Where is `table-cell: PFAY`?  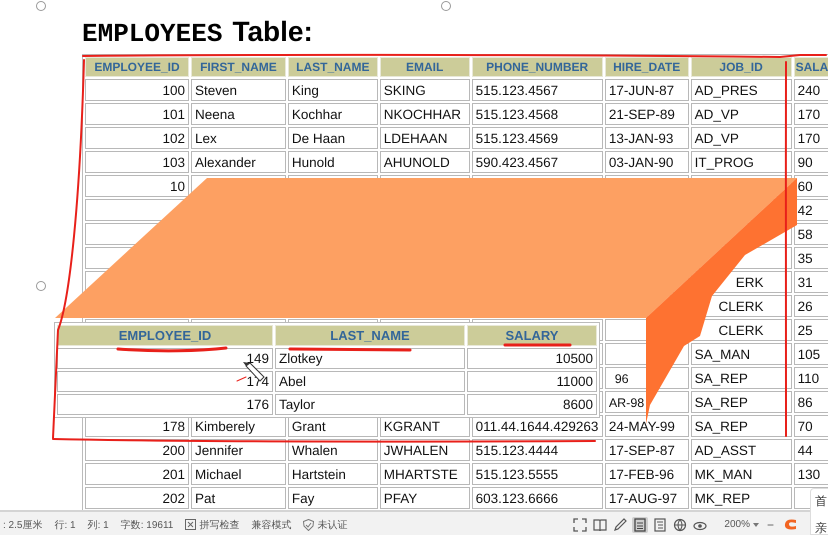
table-cell: PFAY is located at coordinates (425, 498).